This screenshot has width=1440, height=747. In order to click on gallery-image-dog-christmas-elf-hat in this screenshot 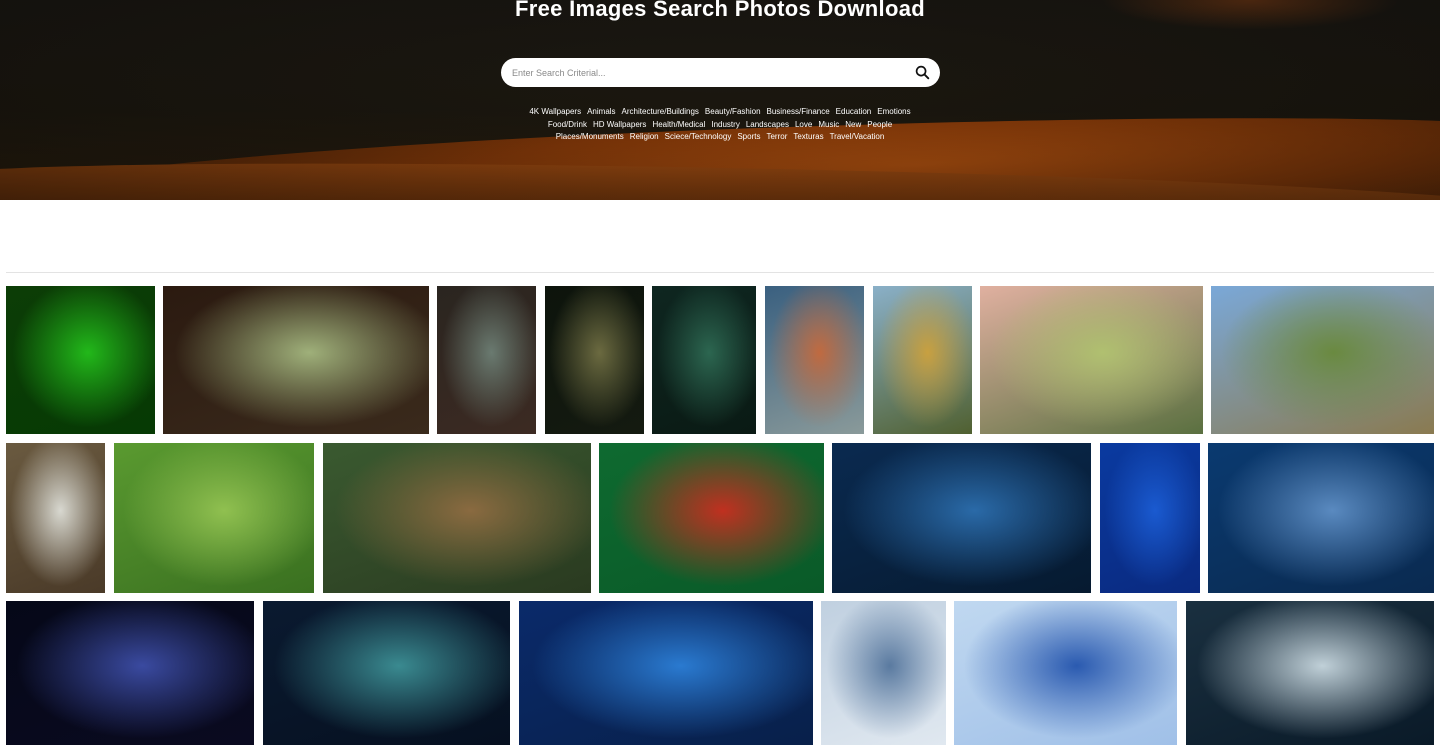, I will do `click(711, 518)`.